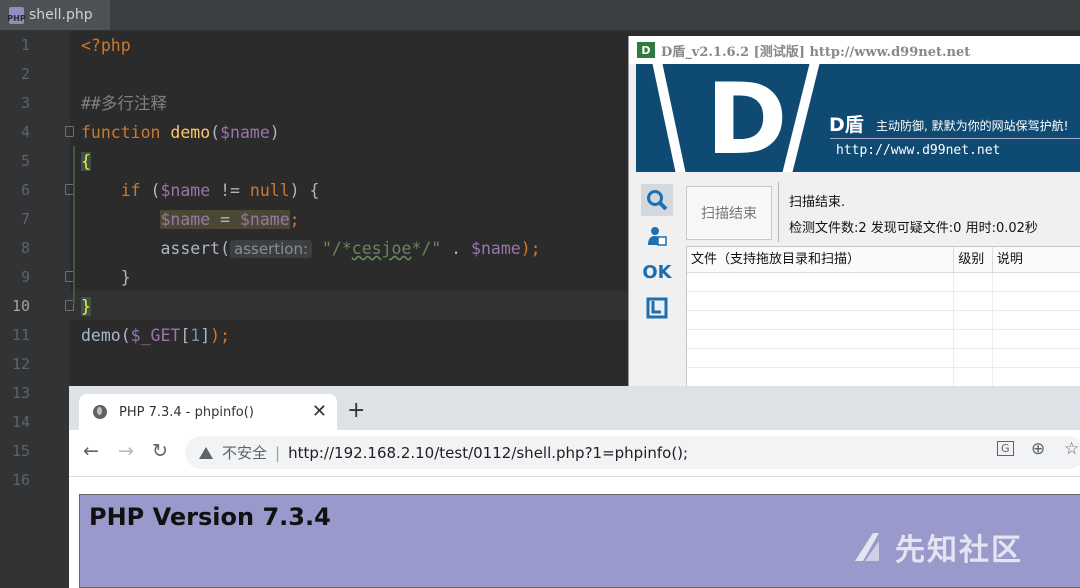  Describe the element at coordinates (225, 219) in the screenshot. I see `operator: =` at that location.